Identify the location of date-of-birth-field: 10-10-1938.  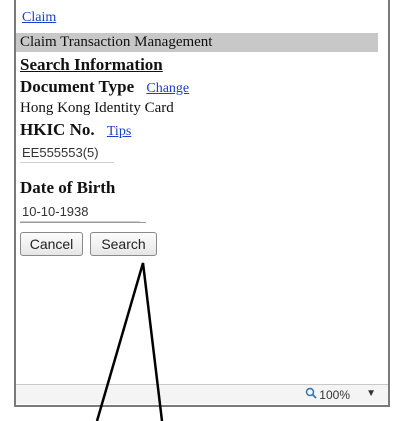
(80, 212).